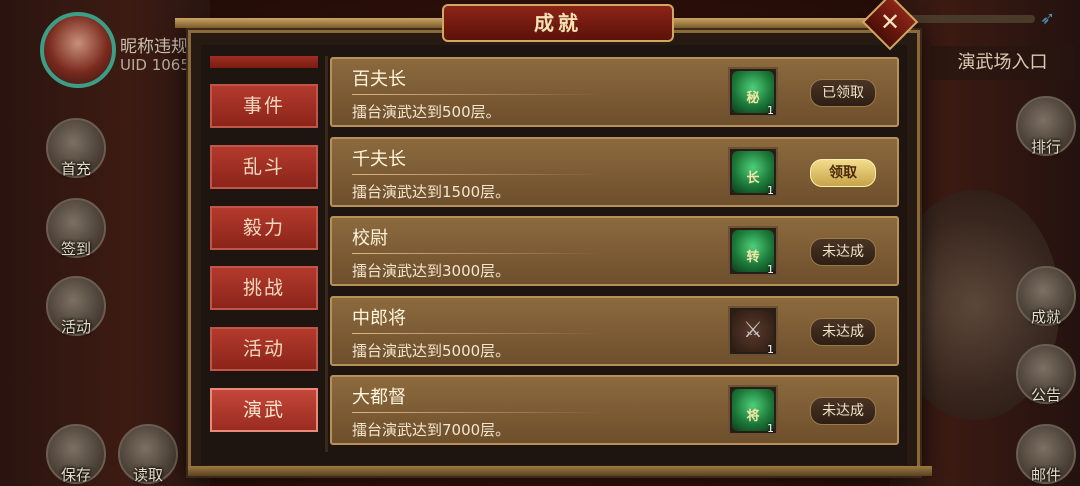  I want to click on achievement-desc: 擂台演武达到3000层。, so click(431, 271).